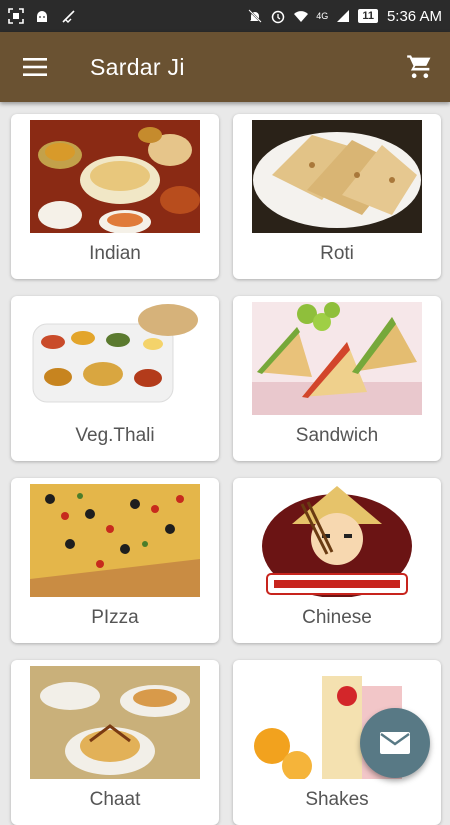 The image size is (450, 825). I want to click on category-label: Indian, so click(115, 253).